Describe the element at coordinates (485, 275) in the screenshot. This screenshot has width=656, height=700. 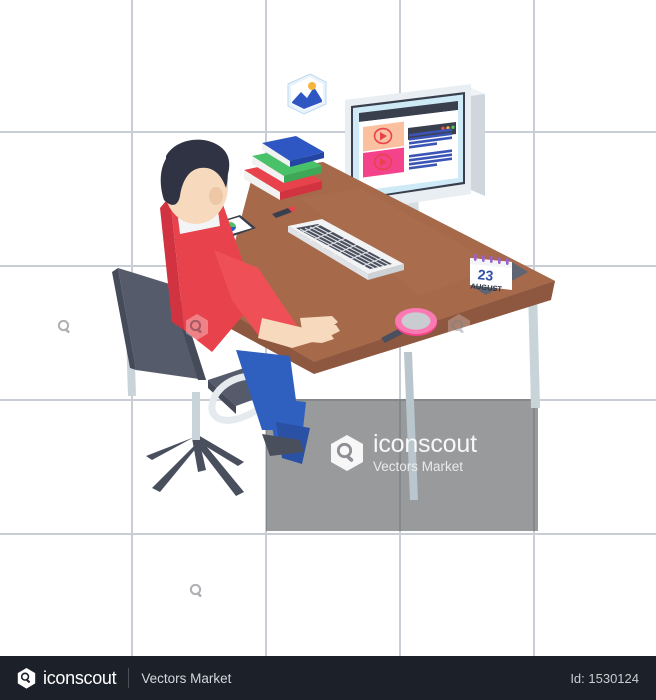
I see `calendar-day: 23` at that location.